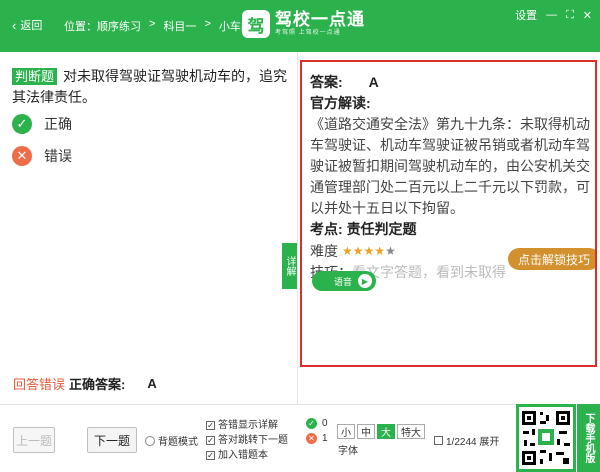  What do you see at coordinates (346, 431) in the screenshot?
I see `font-size-small: 小` at bounding box center [346, 431].